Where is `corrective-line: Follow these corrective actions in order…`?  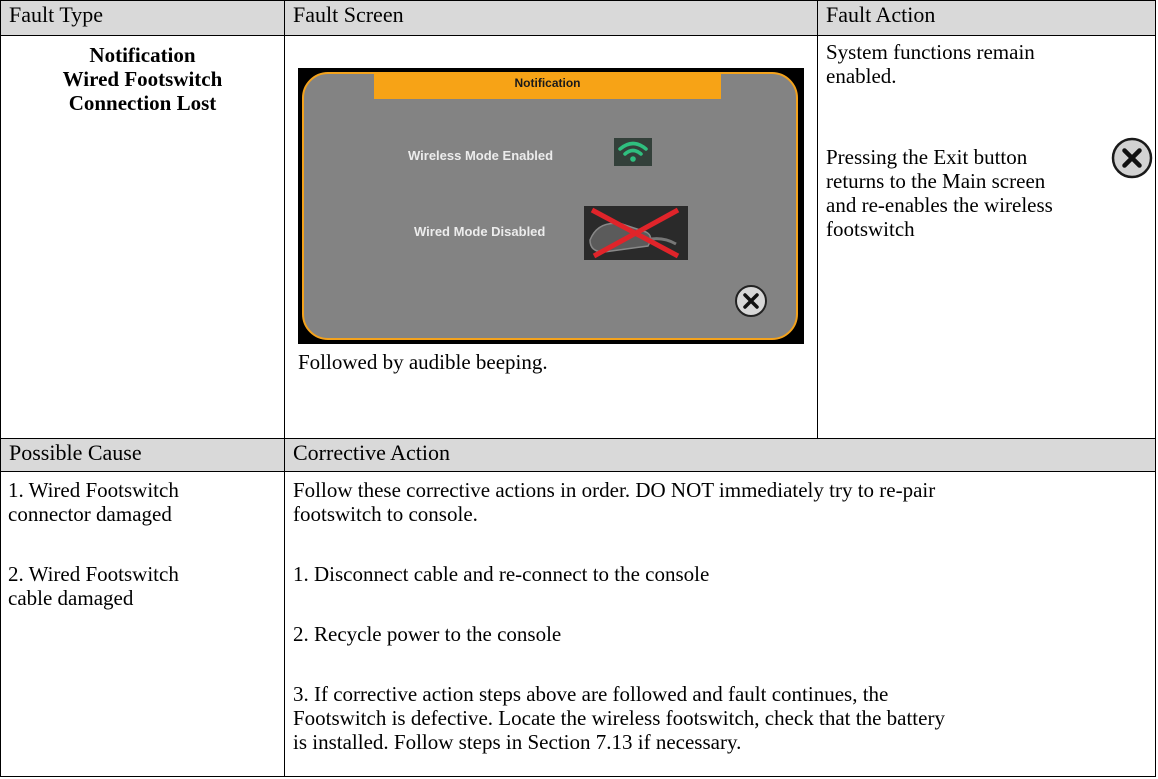
corrective-line: Follow these corrective actions in order… is located at coordinates (614, 490).